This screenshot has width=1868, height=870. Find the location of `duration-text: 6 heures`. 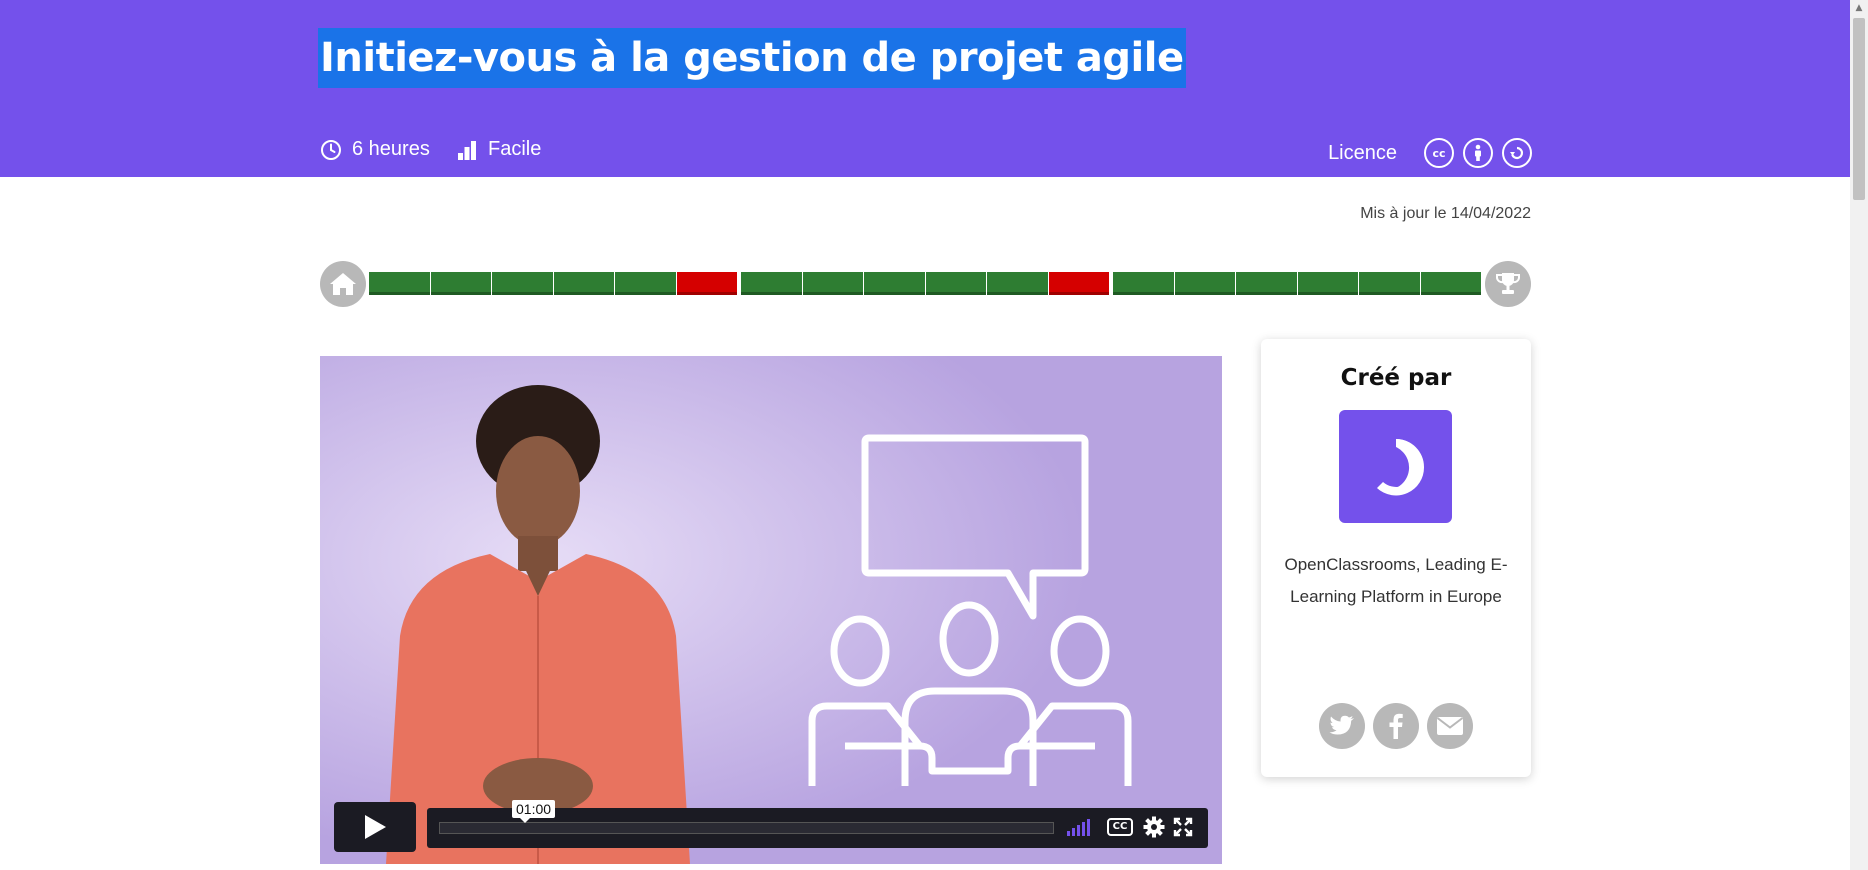

duration-text: 6 heures is located at coordinates (391, 149).